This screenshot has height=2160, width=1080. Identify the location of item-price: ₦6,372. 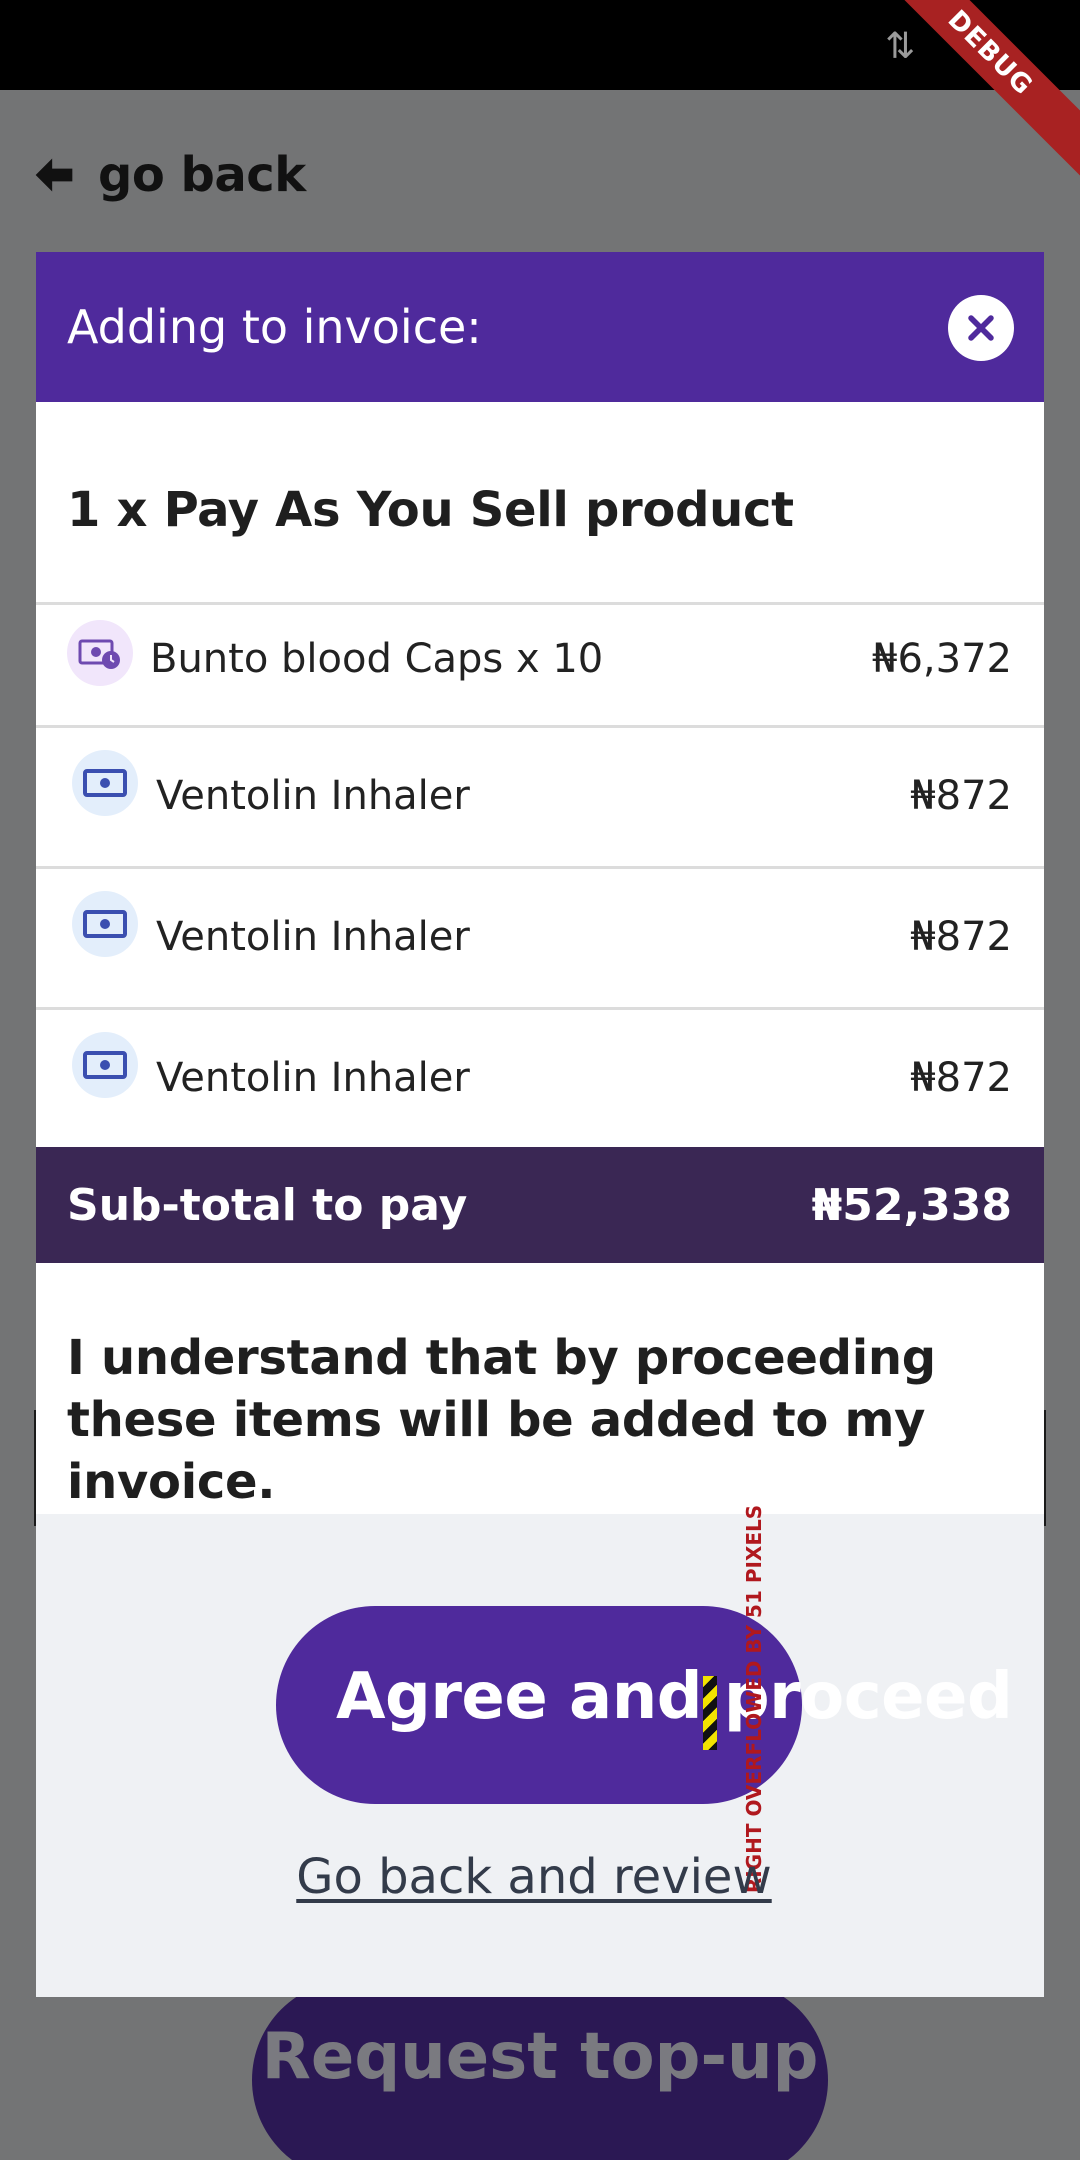
(942, 659).